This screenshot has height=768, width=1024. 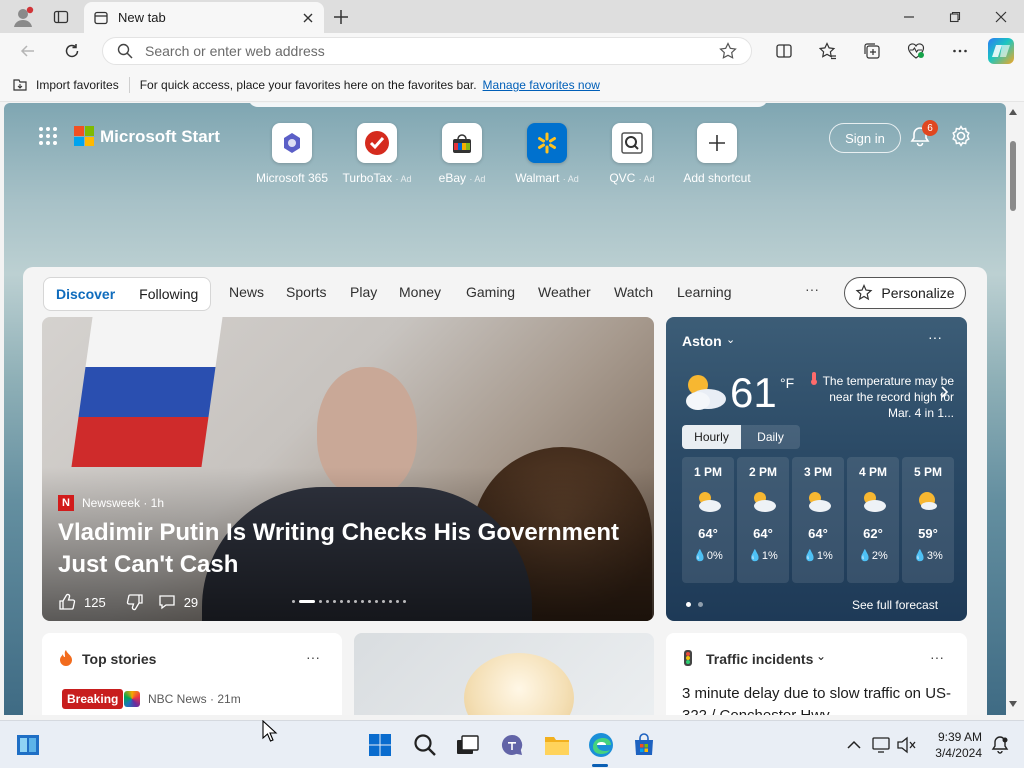 I want to click on back-button, so click(x=28, y=51).